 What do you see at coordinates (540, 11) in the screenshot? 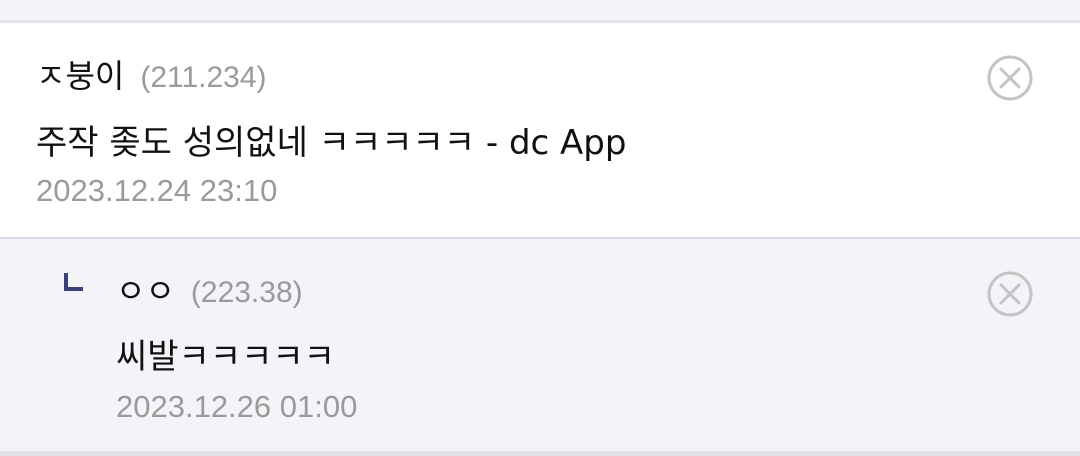
I see `previous-comment-edge` at bounding box center [540, 11].